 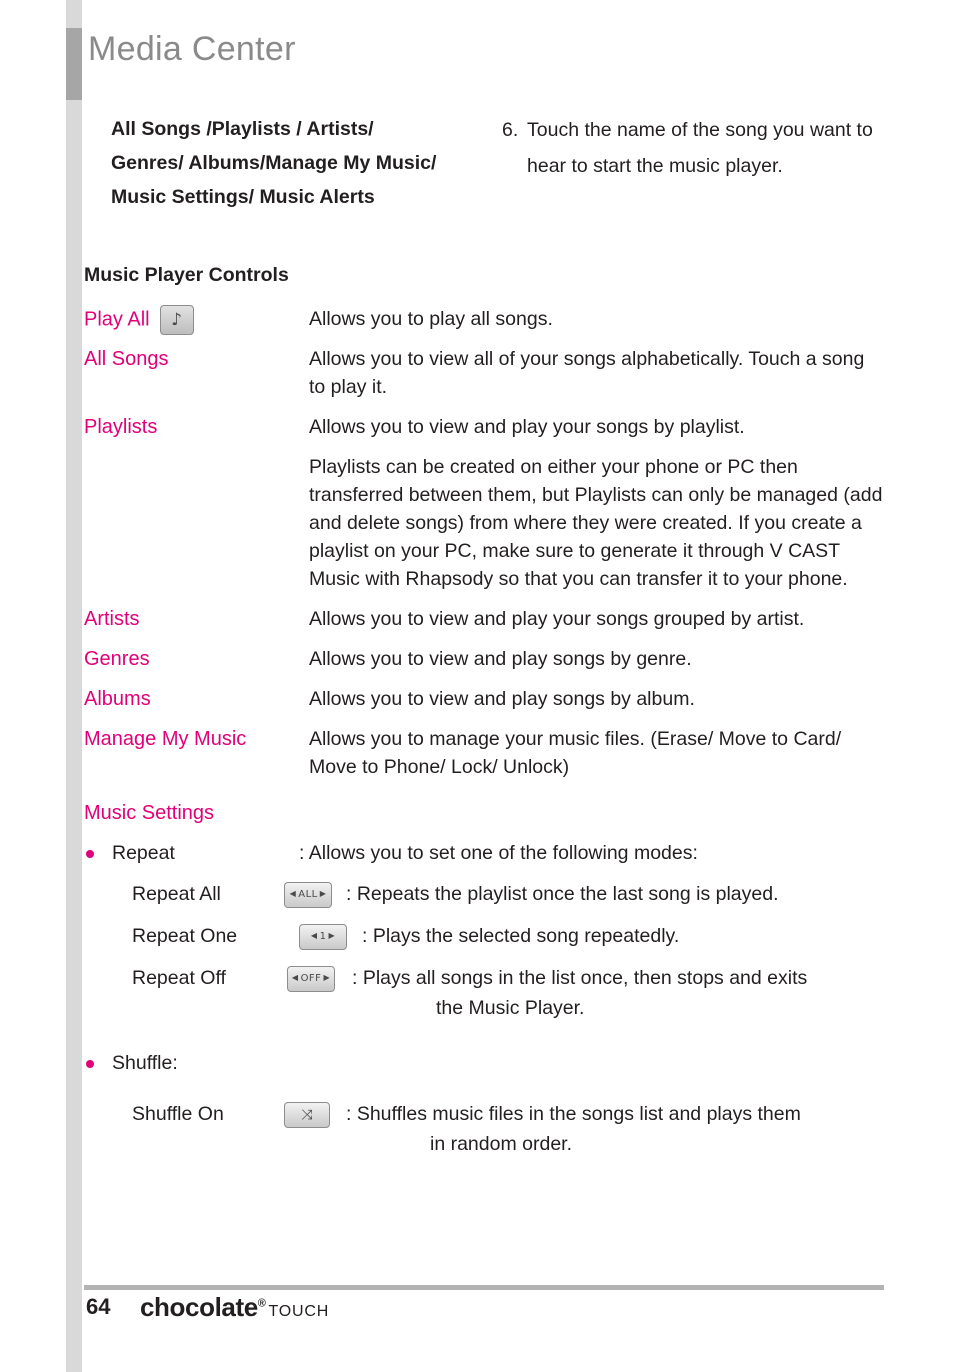 I want to click on brand-suffix: TOUCH, so click(x=299, y=1311).